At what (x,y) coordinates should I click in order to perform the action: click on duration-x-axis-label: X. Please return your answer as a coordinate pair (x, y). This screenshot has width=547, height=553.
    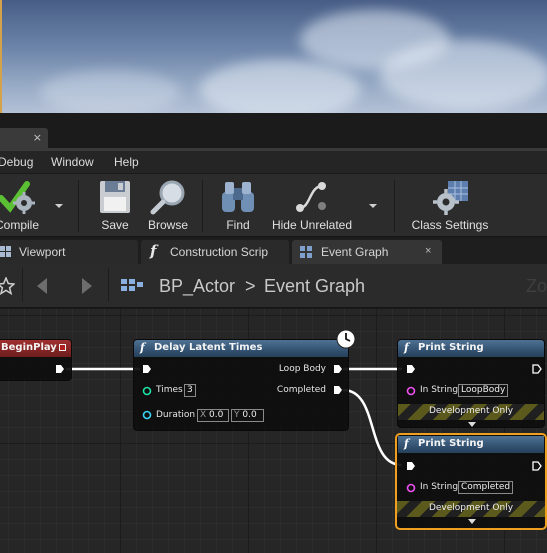
    Looking at the image, I should click on (203, 415).